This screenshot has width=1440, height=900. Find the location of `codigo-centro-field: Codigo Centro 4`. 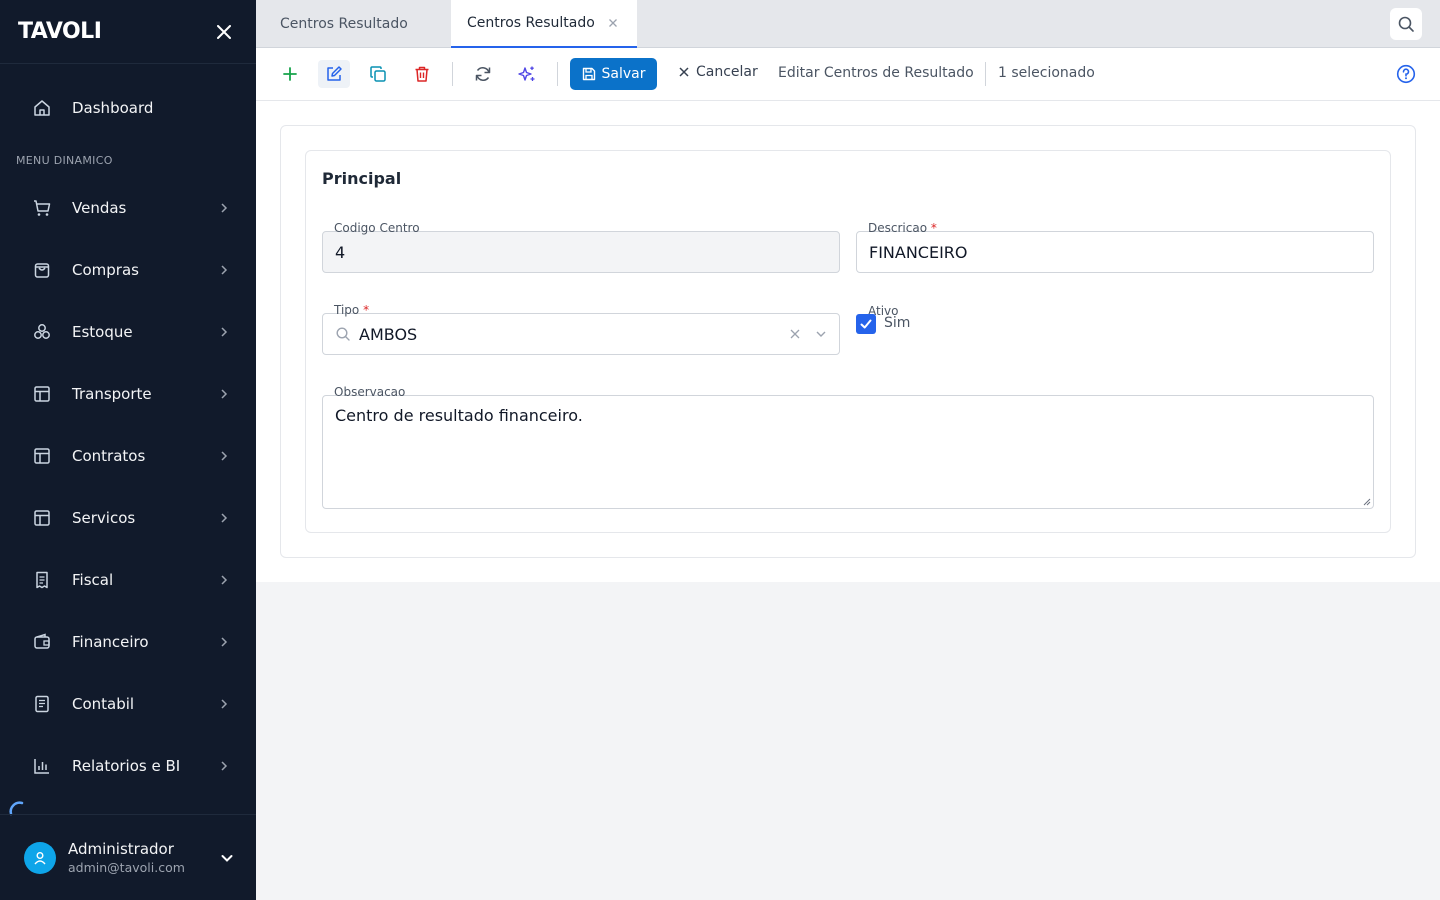

codigo-centro-field: Codigo Centro 4 is located at coordinates (581, 247).